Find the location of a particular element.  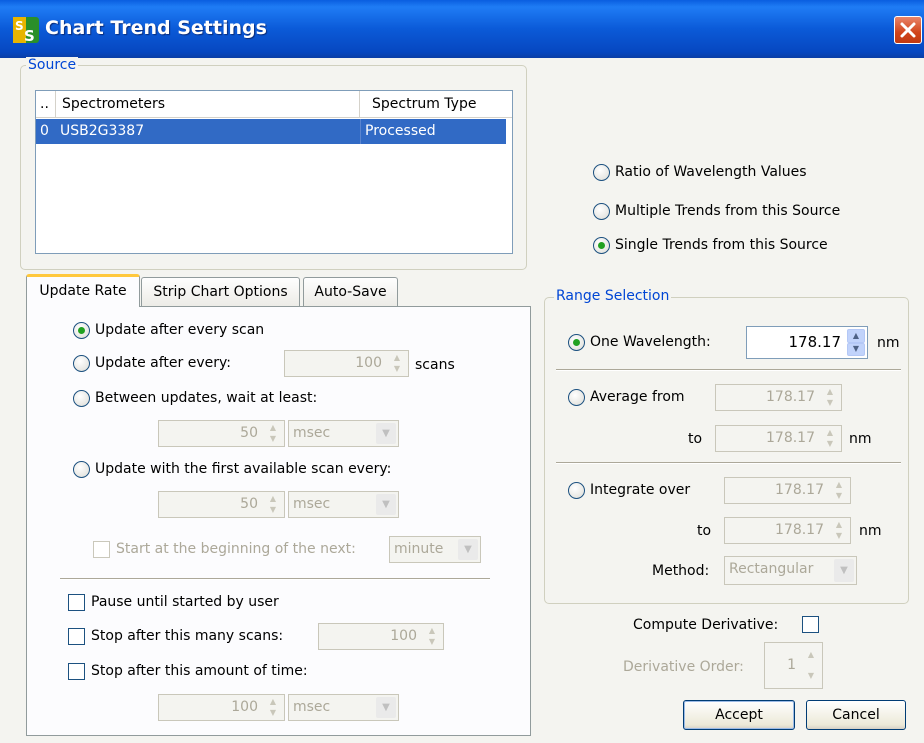

radio-circle-selected is located at coordinates (601, 245).